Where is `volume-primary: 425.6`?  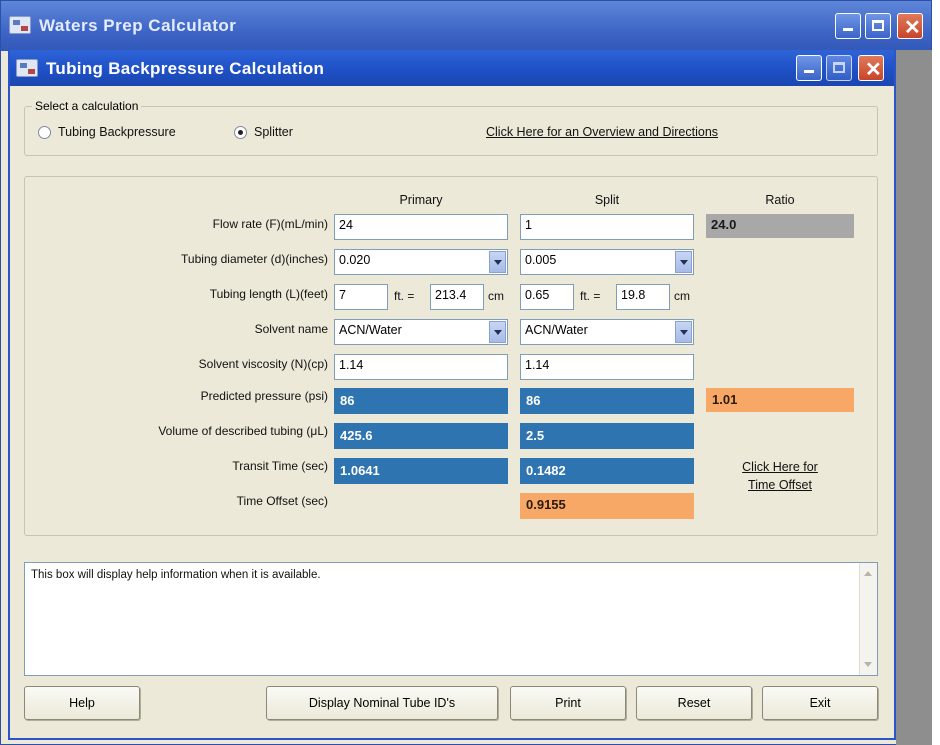 volume-primary: 425.6 is located at coordinates (421, 436).